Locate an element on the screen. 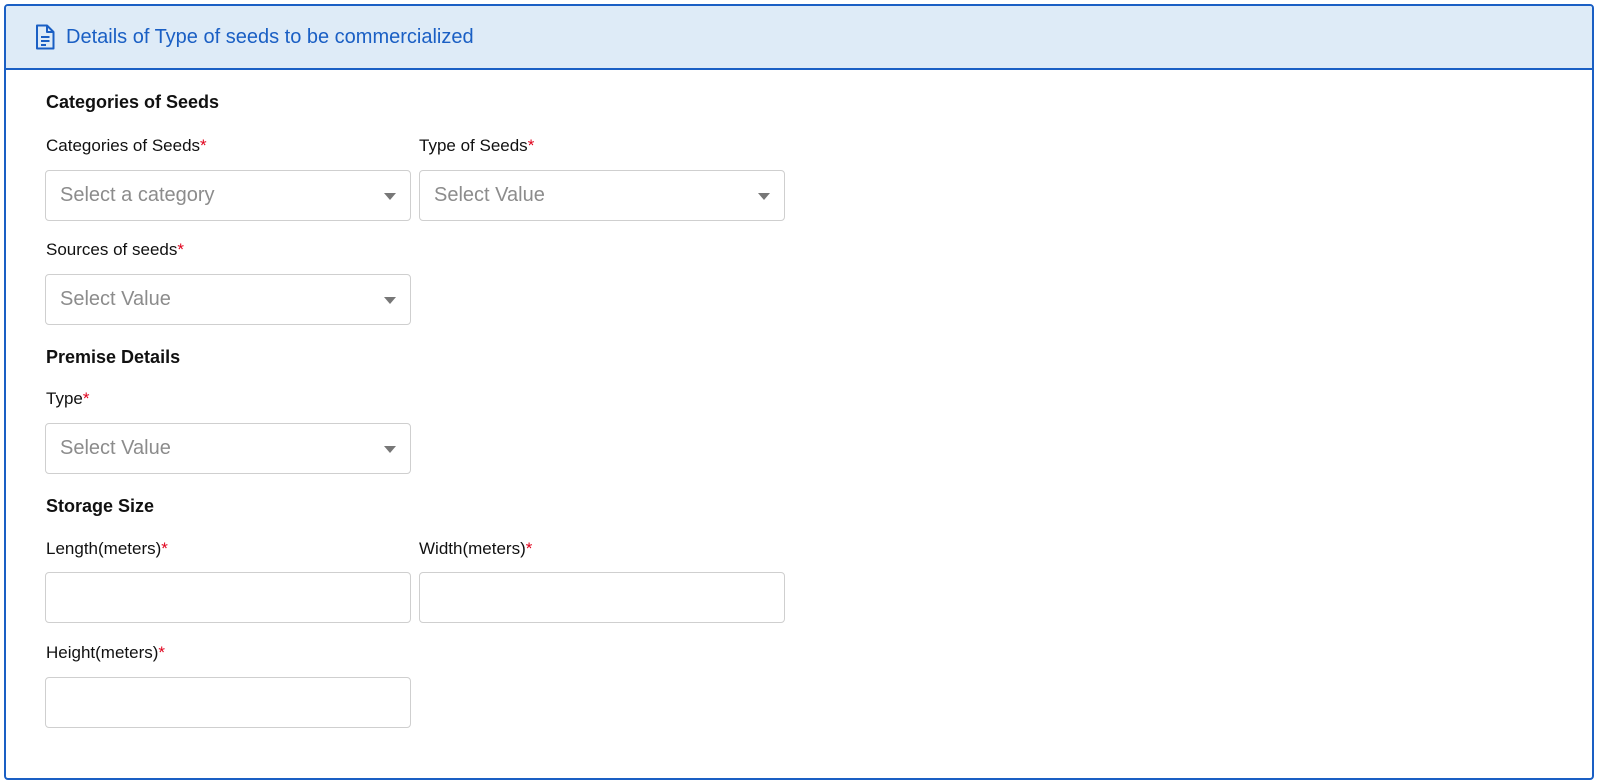 The width and height of the screenshot is (1600, 784). seed-type-label: Type of Seeds* is located at coordinates (476, 146).